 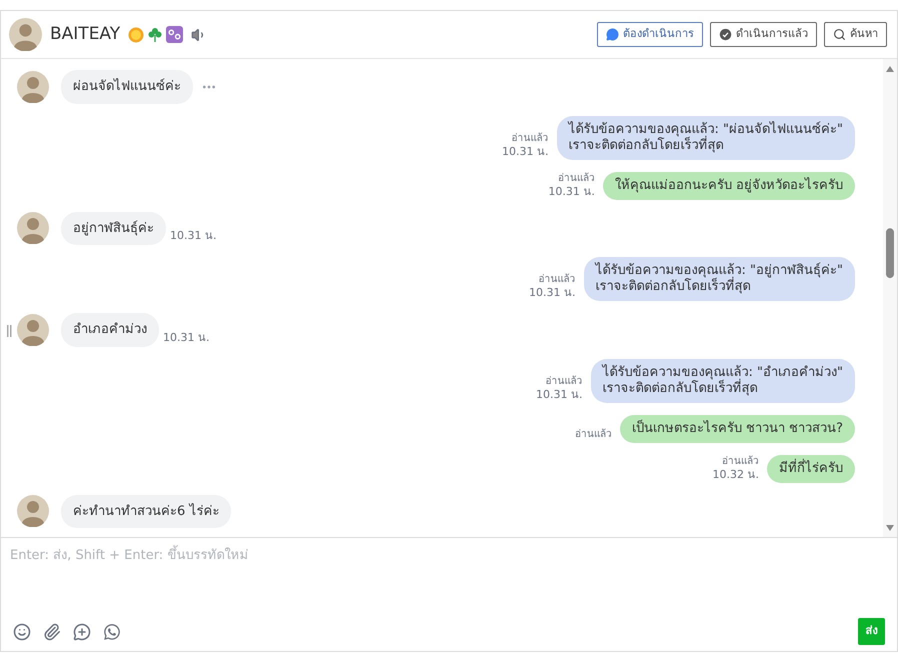 What do you see at coordinates (127, 87) in the screenshot?
I see `incoming-message: ผ่อนจัดไฟแนนซ์ค่ะ` at bounding box center [127, 87].